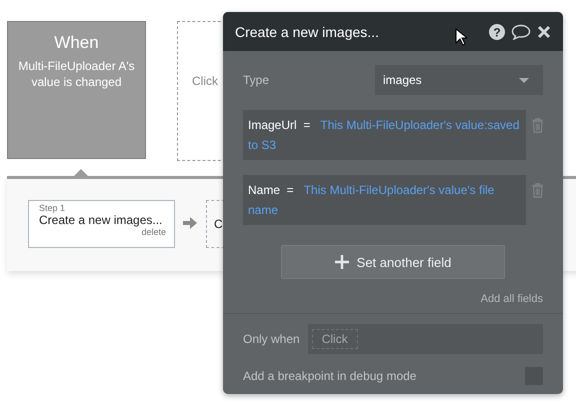 This screenshot has width=576, height=414. I want to click on only-when-label: Only when, so click(271, 339).